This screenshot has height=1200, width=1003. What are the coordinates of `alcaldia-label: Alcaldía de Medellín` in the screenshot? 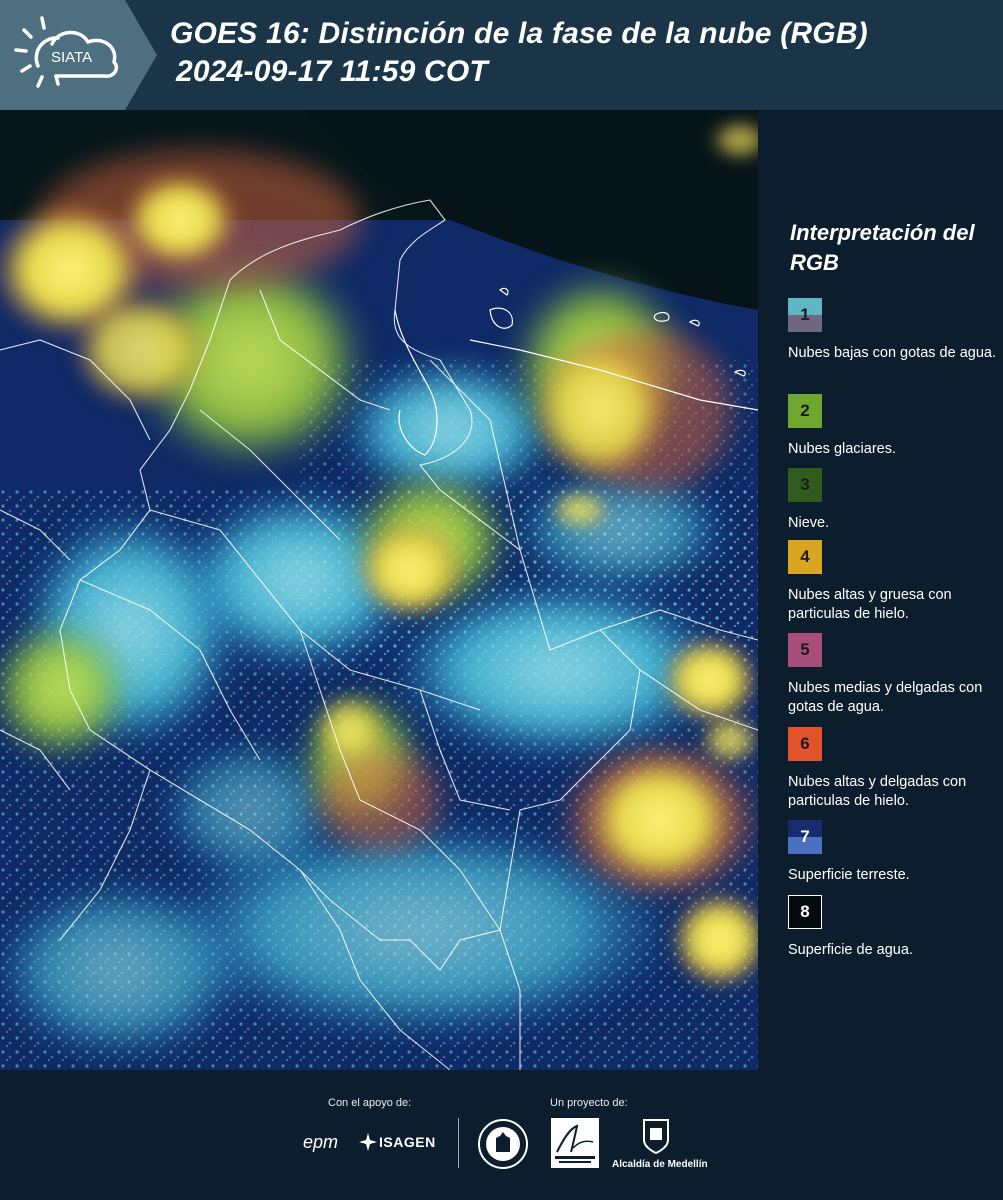 It's located at (660, 1164).